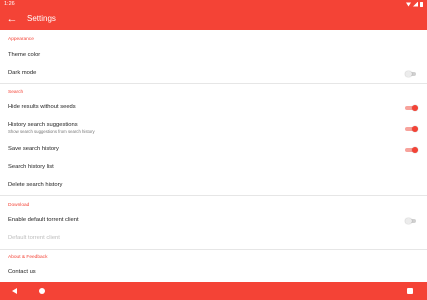 The image size is (427, 300). I want to click on default-client-item: Default torrent client, so click(213, 239).